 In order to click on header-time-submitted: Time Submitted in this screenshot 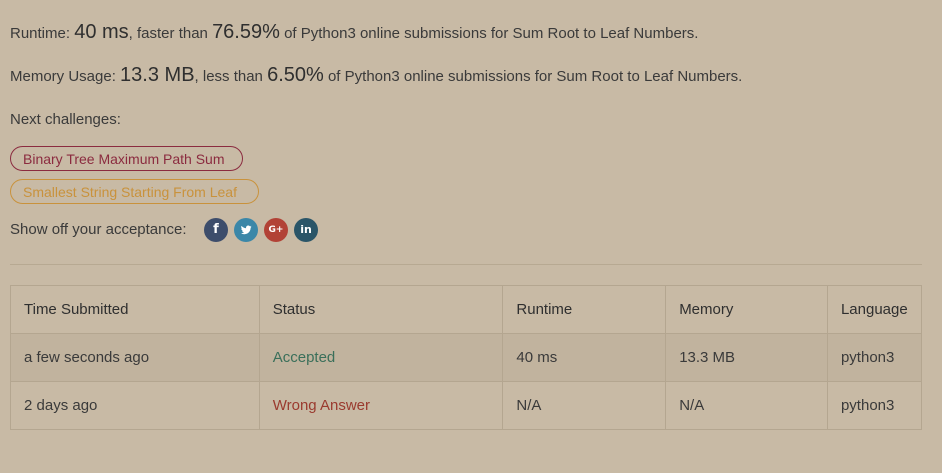, I will do `click(135, 309)`.